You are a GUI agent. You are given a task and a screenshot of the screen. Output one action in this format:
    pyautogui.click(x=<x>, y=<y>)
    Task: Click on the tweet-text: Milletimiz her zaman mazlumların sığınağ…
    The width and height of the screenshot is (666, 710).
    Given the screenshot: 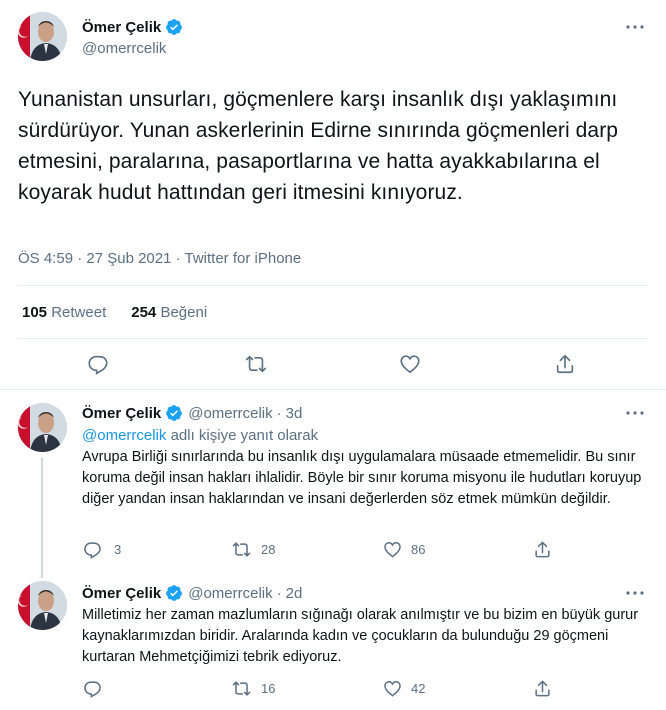 What is the action you would take?
    pyautogui.click(x=360, y=636)
    